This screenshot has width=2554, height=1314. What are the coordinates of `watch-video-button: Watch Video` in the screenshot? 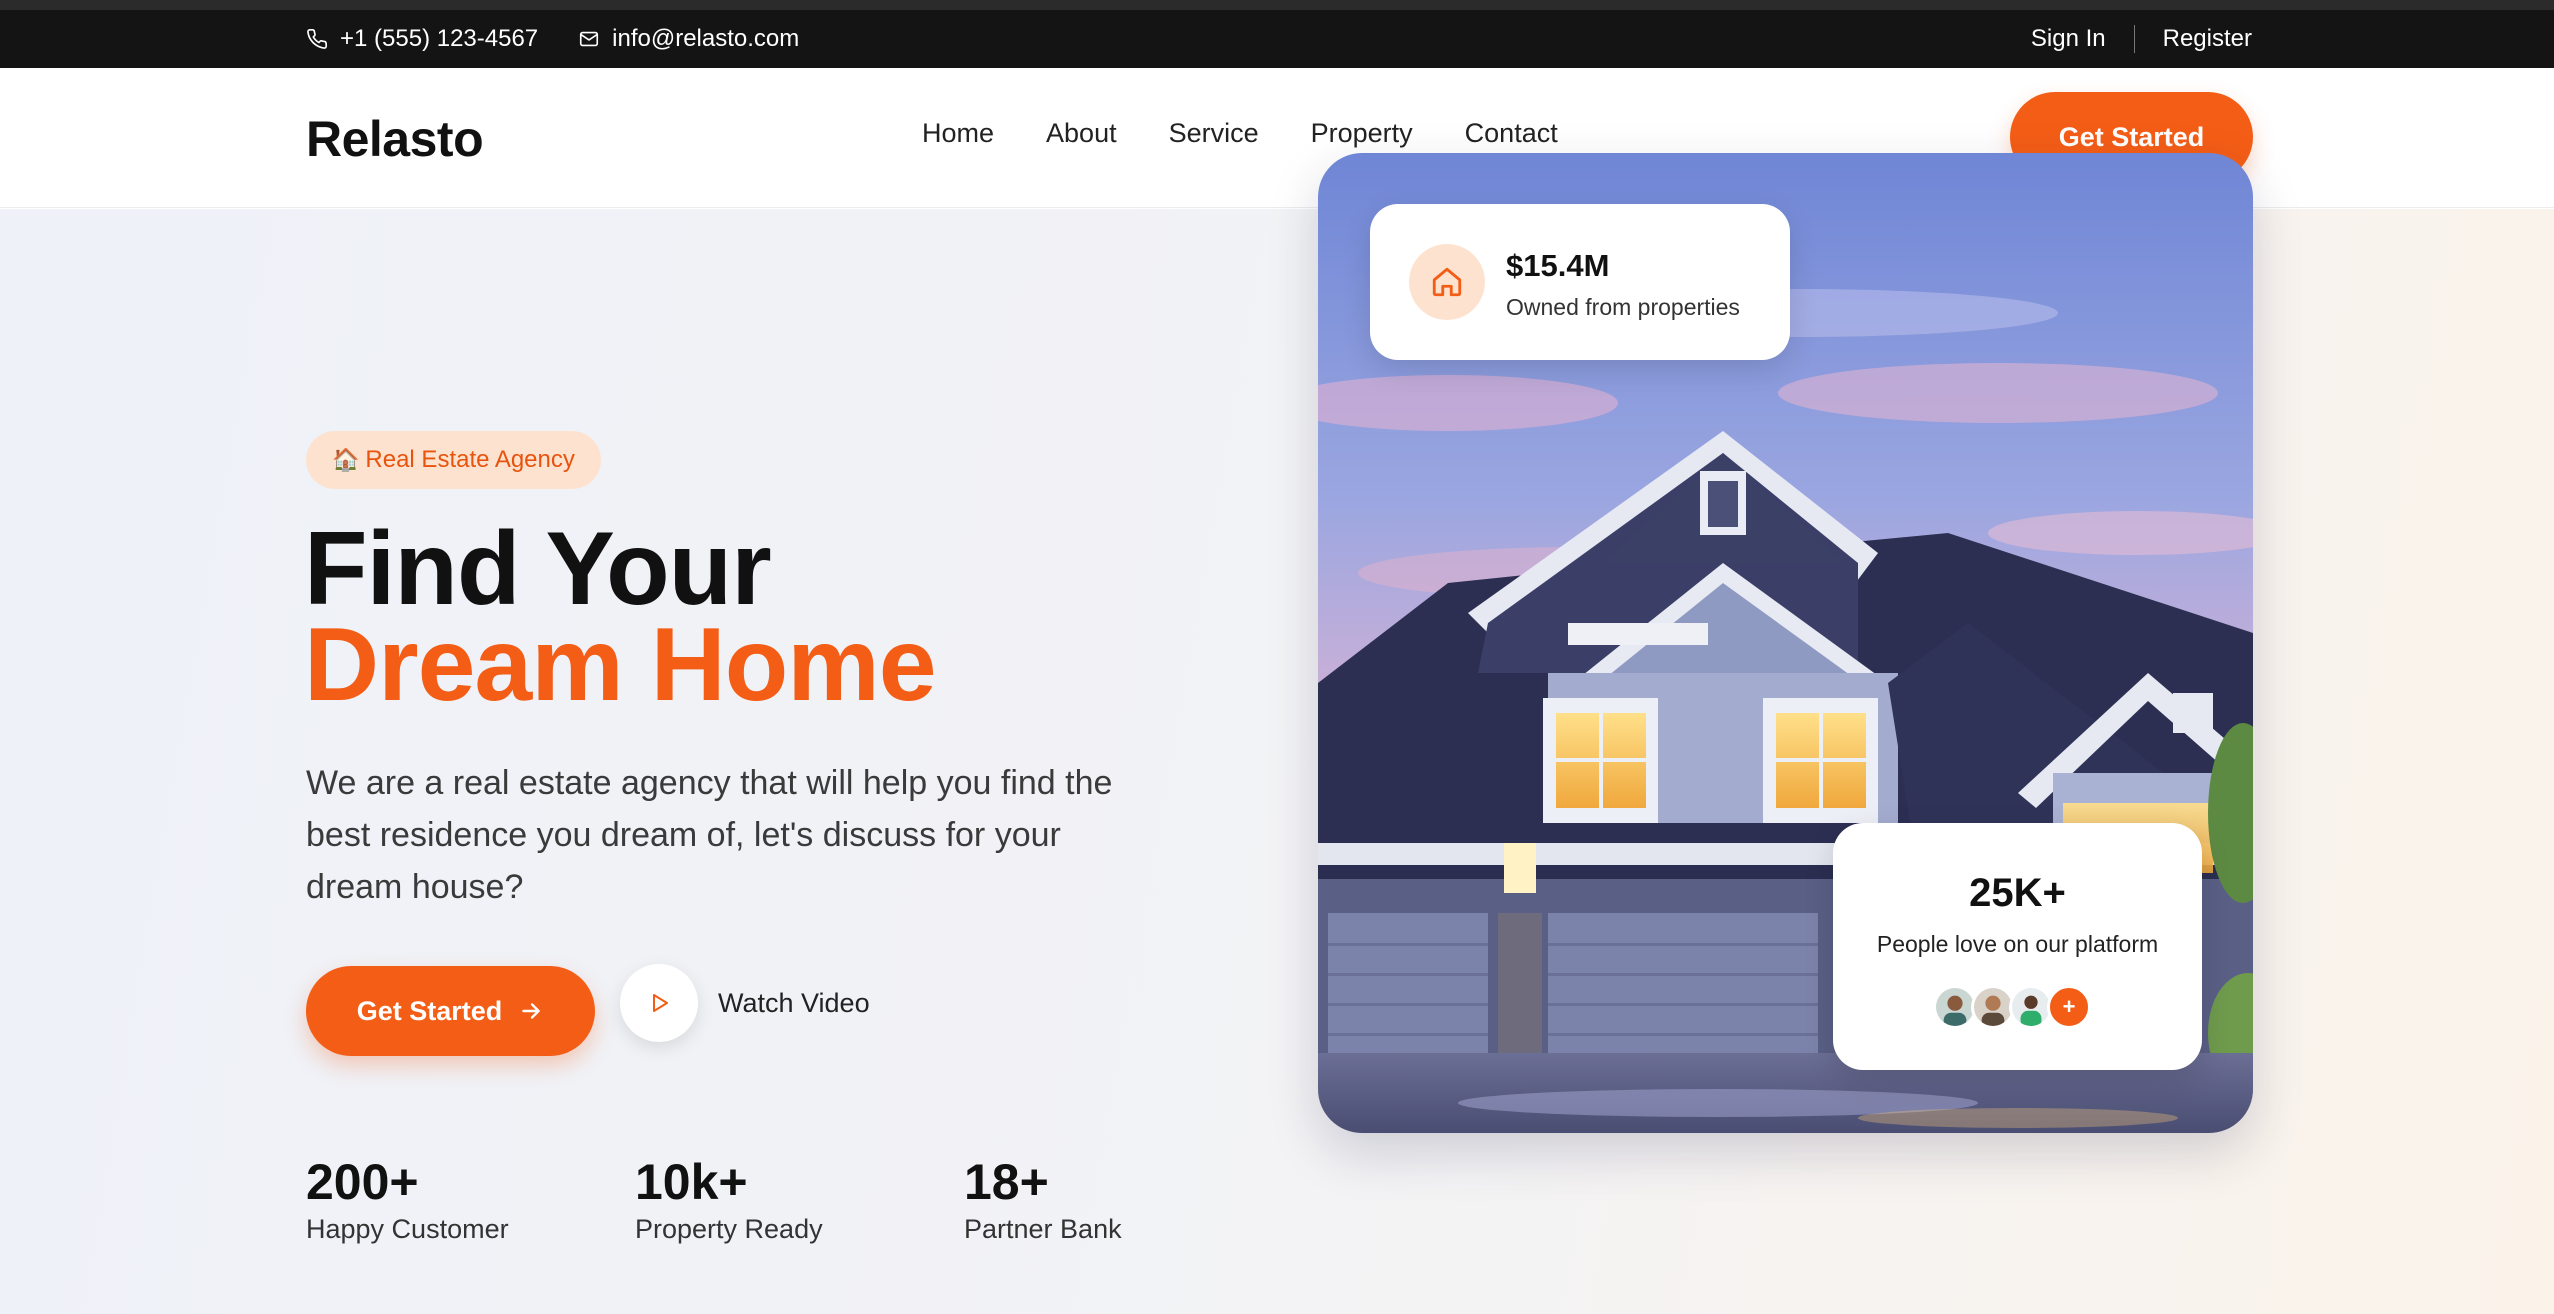 It's located at (745, 1003).